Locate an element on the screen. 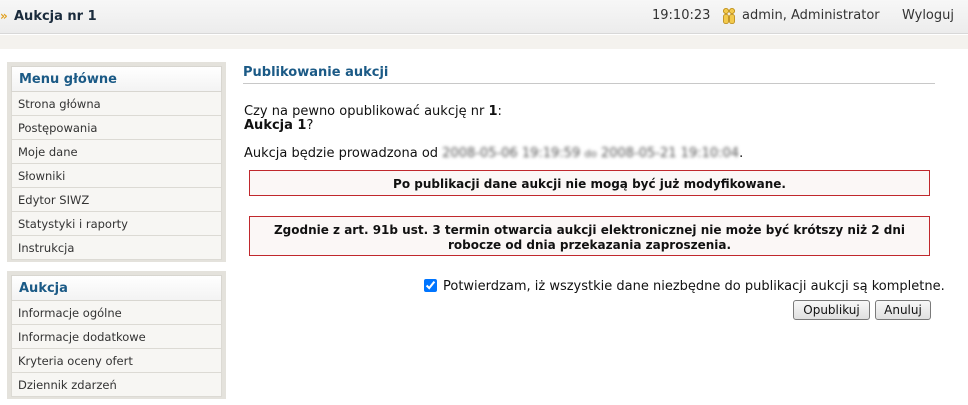  confirm-question: Czy na pewno opublikować aukcję nr 1: is located at coordinates (373, 111).